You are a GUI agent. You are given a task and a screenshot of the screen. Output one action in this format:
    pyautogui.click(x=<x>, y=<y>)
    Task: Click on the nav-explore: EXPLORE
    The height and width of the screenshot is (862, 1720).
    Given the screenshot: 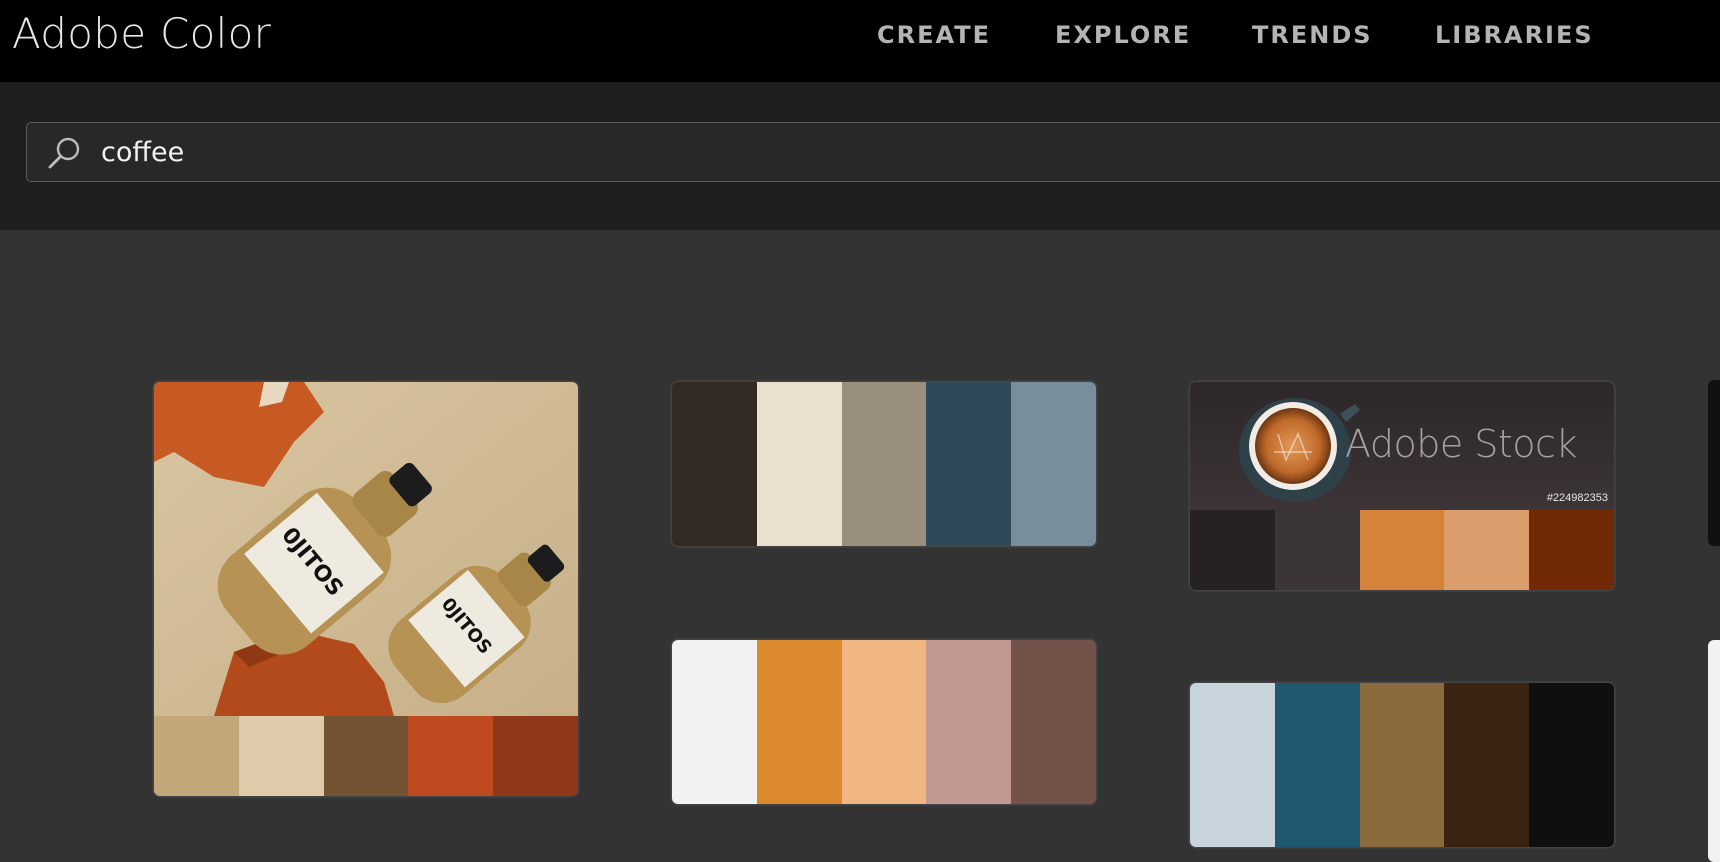 What is the action you would take?
    pyautogui.click(x=1123, y=35)
    